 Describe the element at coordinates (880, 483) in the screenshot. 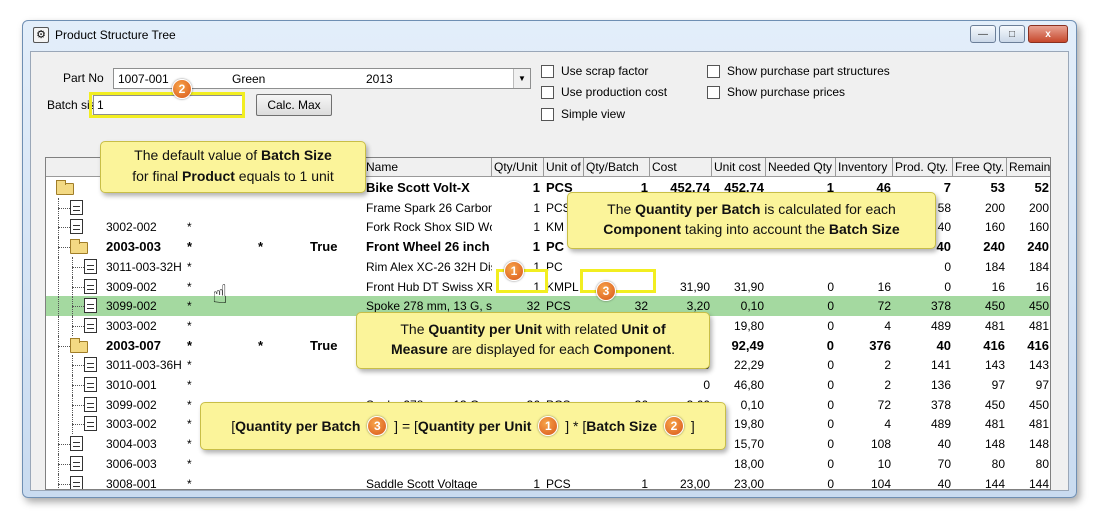

I see `cell-inv: 104` at that location.